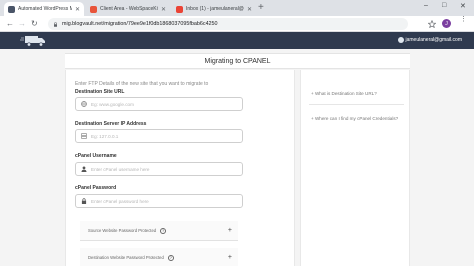 The image size is (474, 266). Describe the element at coordinates (426, 5) in the screenshot. I see `minimize-icon: –` at that location.